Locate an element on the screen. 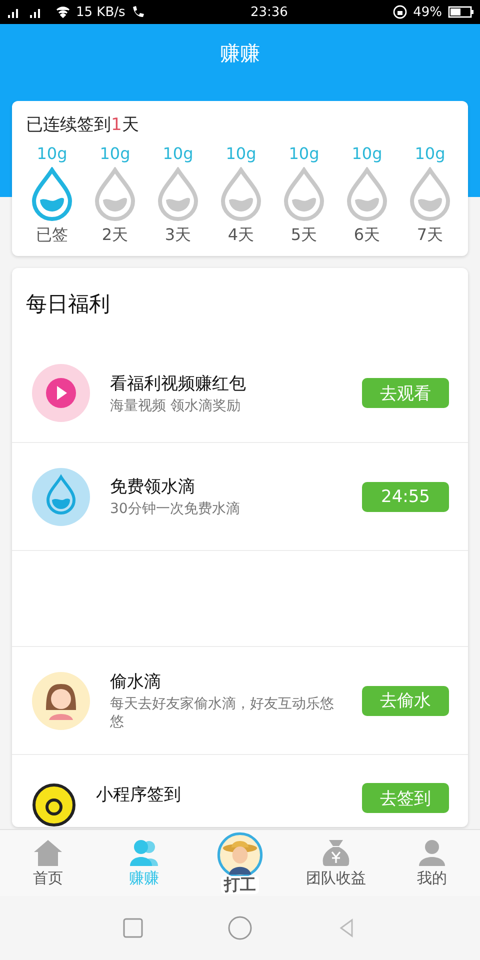 This screenshot has height=960, width=480. tab-item: 首页 is located at coordinates (48, 863).